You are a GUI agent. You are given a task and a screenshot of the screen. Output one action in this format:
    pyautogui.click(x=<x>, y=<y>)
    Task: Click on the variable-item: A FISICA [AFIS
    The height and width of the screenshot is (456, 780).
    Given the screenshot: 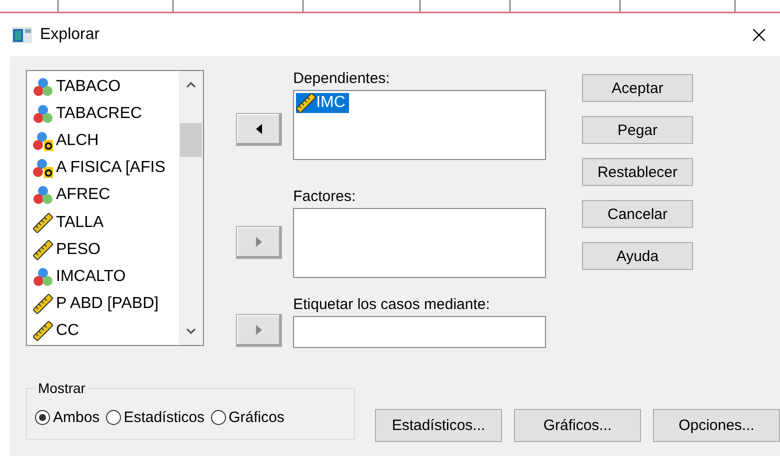 What is the action you would take?
    pyautogui.click(x=103, y=168)
    